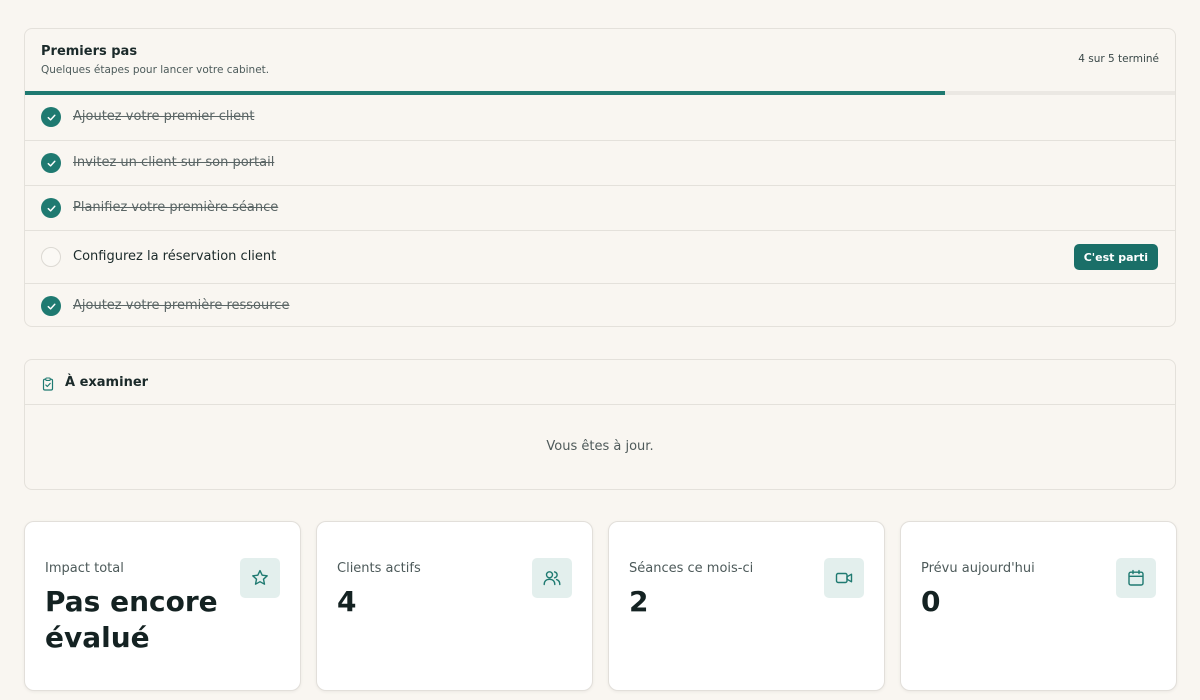 The image size is (1200, 700). What do you see at coordinates (600, 382) in the screenshot?
I see `review-header: À examiner` at bounding box center [600, 382].